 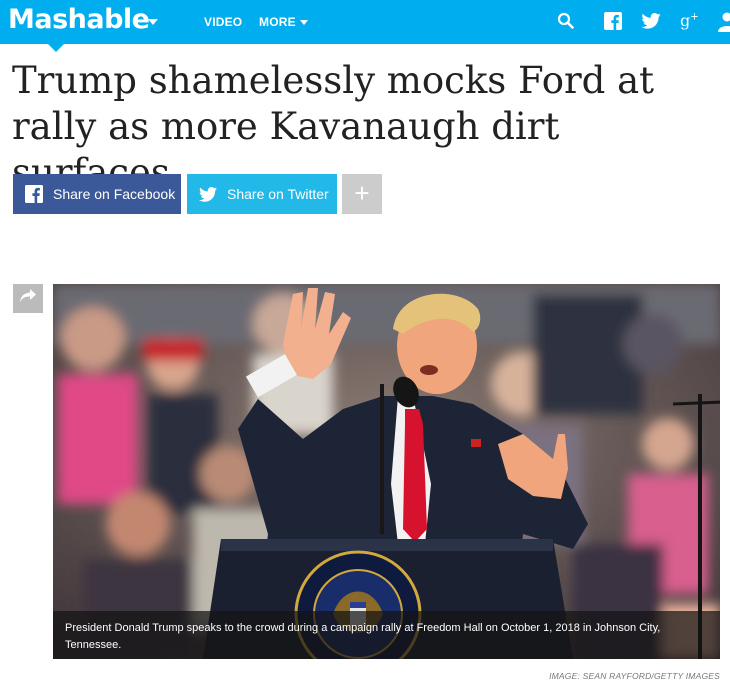 What do you see at coordinates (566, 23) in the screenshot?
I see `search-icon` at bounding box center [566, 23].